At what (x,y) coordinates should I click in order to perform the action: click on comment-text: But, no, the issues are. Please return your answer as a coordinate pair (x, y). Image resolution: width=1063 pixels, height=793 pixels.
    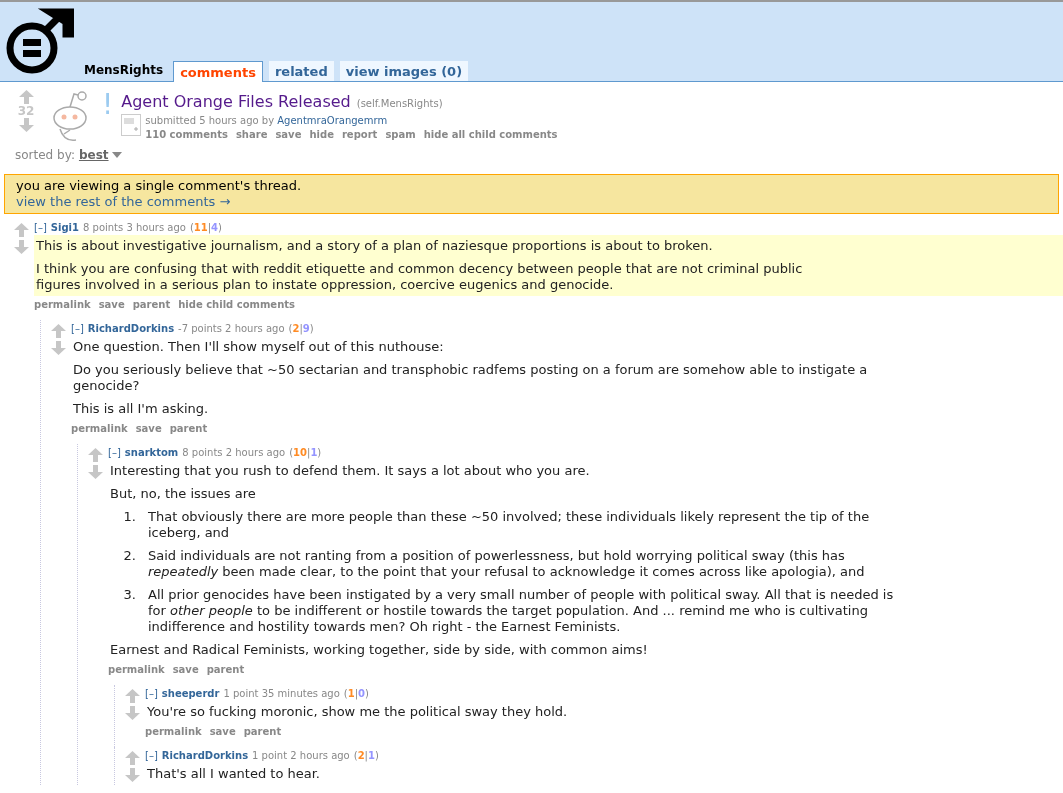
    Looking at the image, I should click on (183, 494).